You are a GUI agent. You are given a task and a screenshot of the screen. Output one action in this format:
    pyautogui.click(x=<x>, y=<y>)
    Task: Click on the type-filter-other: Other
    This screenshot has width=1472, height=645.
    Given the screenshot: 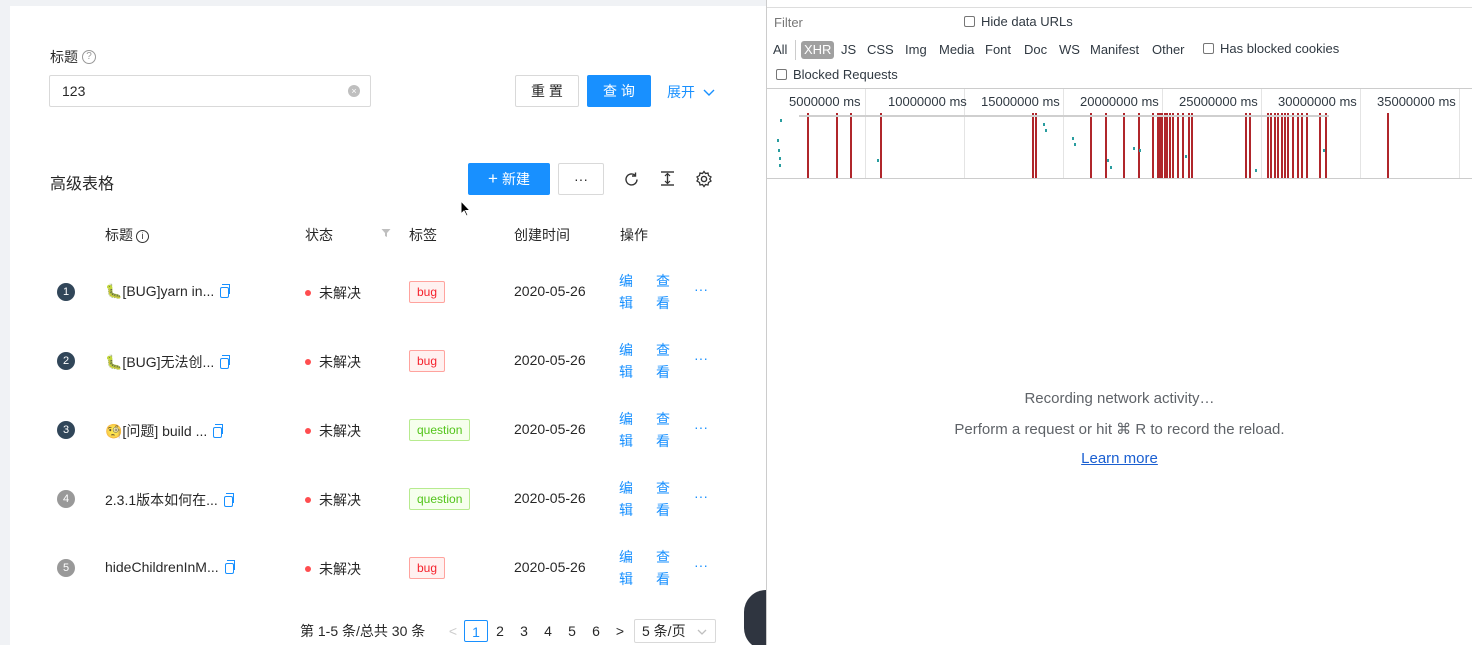 What is the action you would take?
    pyautogui.click(x=1168, y=50)
    